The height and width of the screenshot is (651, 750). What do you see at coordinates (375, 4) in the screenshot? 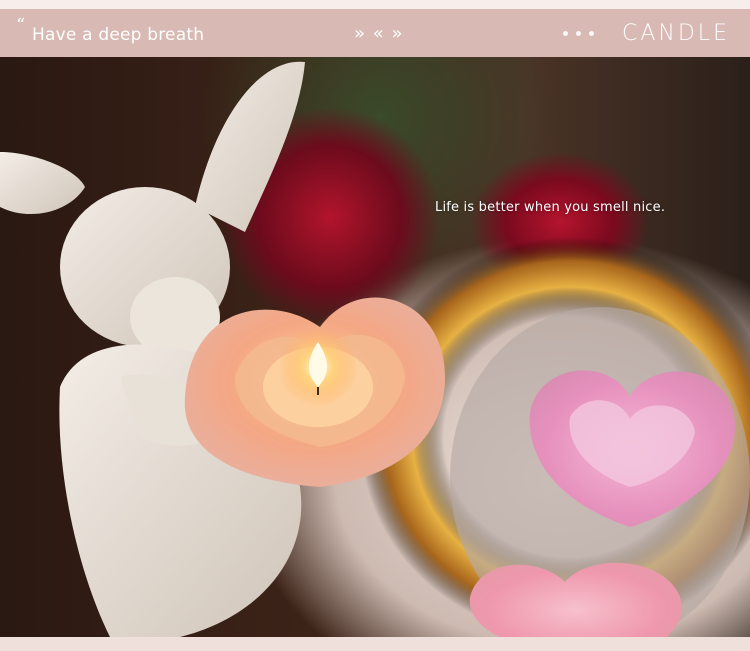
I see `top-border-strip` at bounding box center [375, 4].